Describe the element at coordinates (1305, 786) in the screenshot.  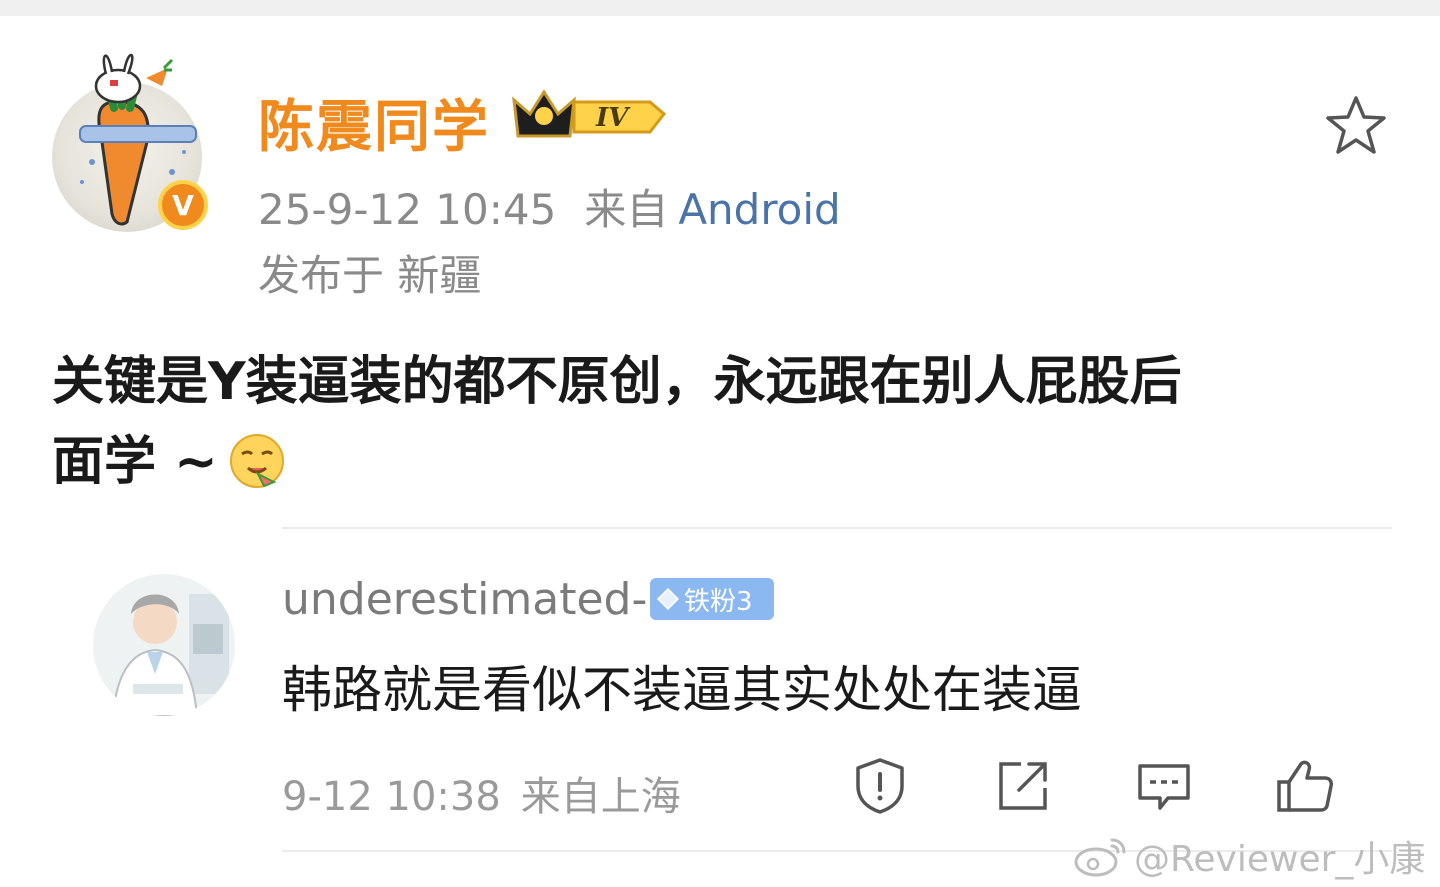
I see `like-icon` at that location.